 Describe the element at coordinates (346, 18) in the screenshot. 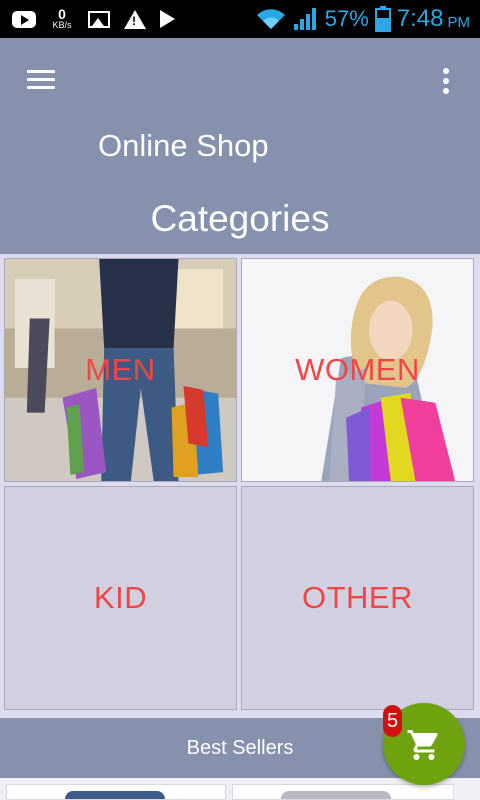

I see `battery-percent: 57%` at that location.